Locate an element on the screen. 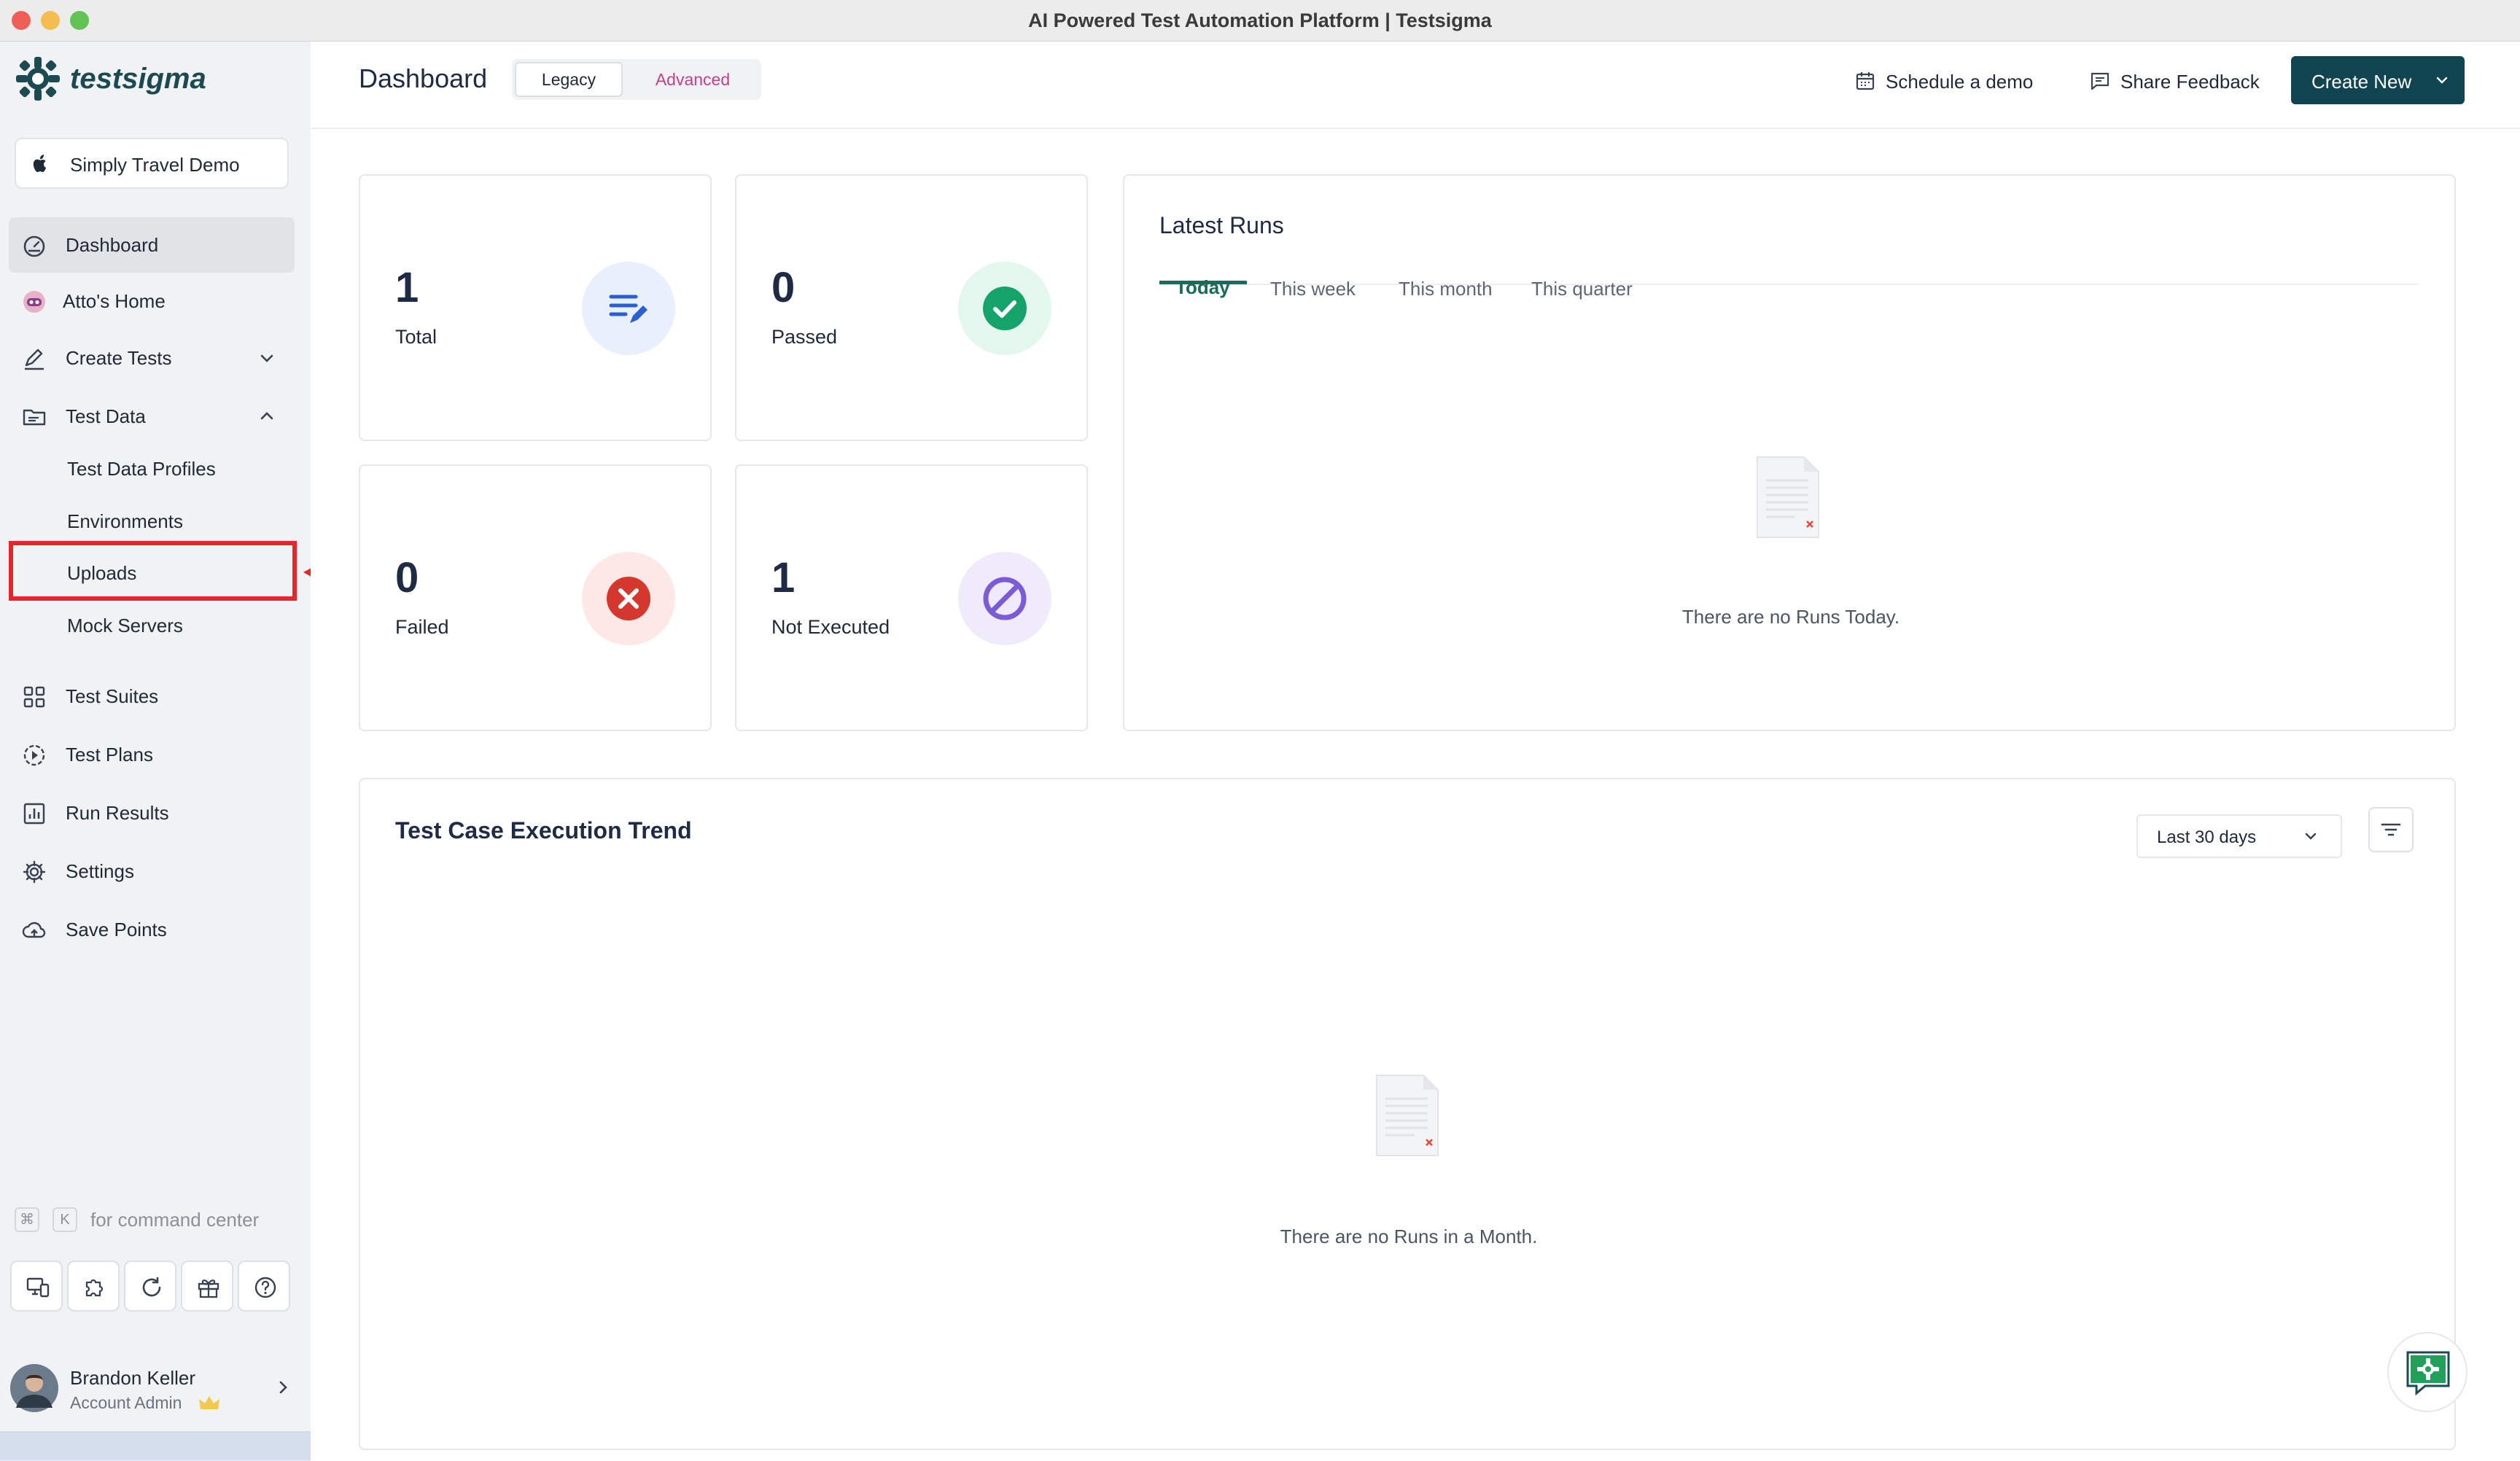 Image resolution: width=2520 pixels, height=1461 pixels. command-center-hint: ⌘ K for command center is located at coordinates (153, 1221).